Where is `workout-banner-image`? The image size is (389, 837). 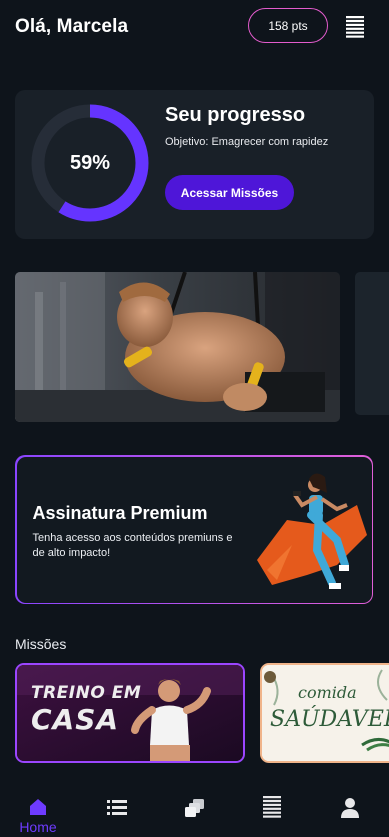
workout-banner-image is located at coordinates (177, 347).